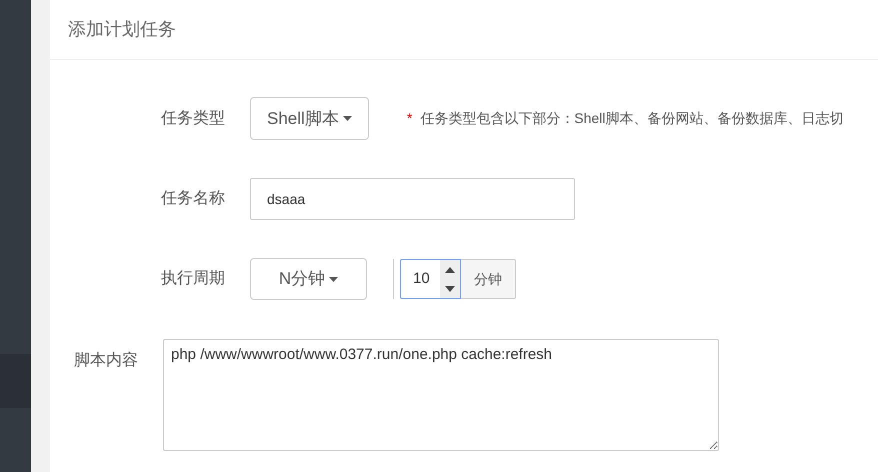 This screenshot has width=878, height=472. Describe the element at coordinates (308, 279) in the screenshot. I see `period-dropdown: N分钟` at that location.